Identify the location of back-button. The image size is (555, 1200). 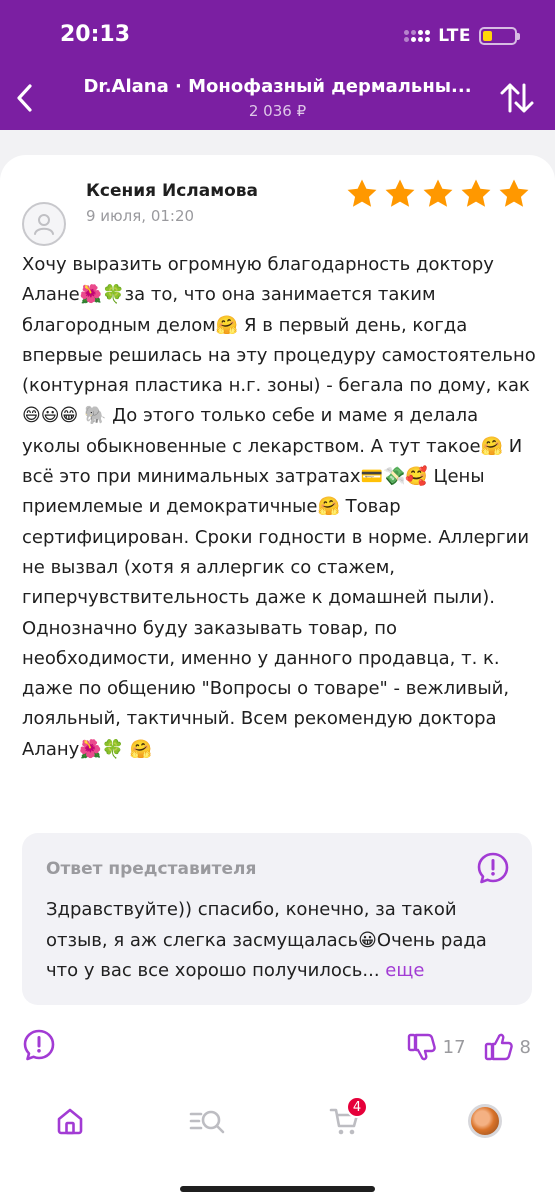
(25, 98).